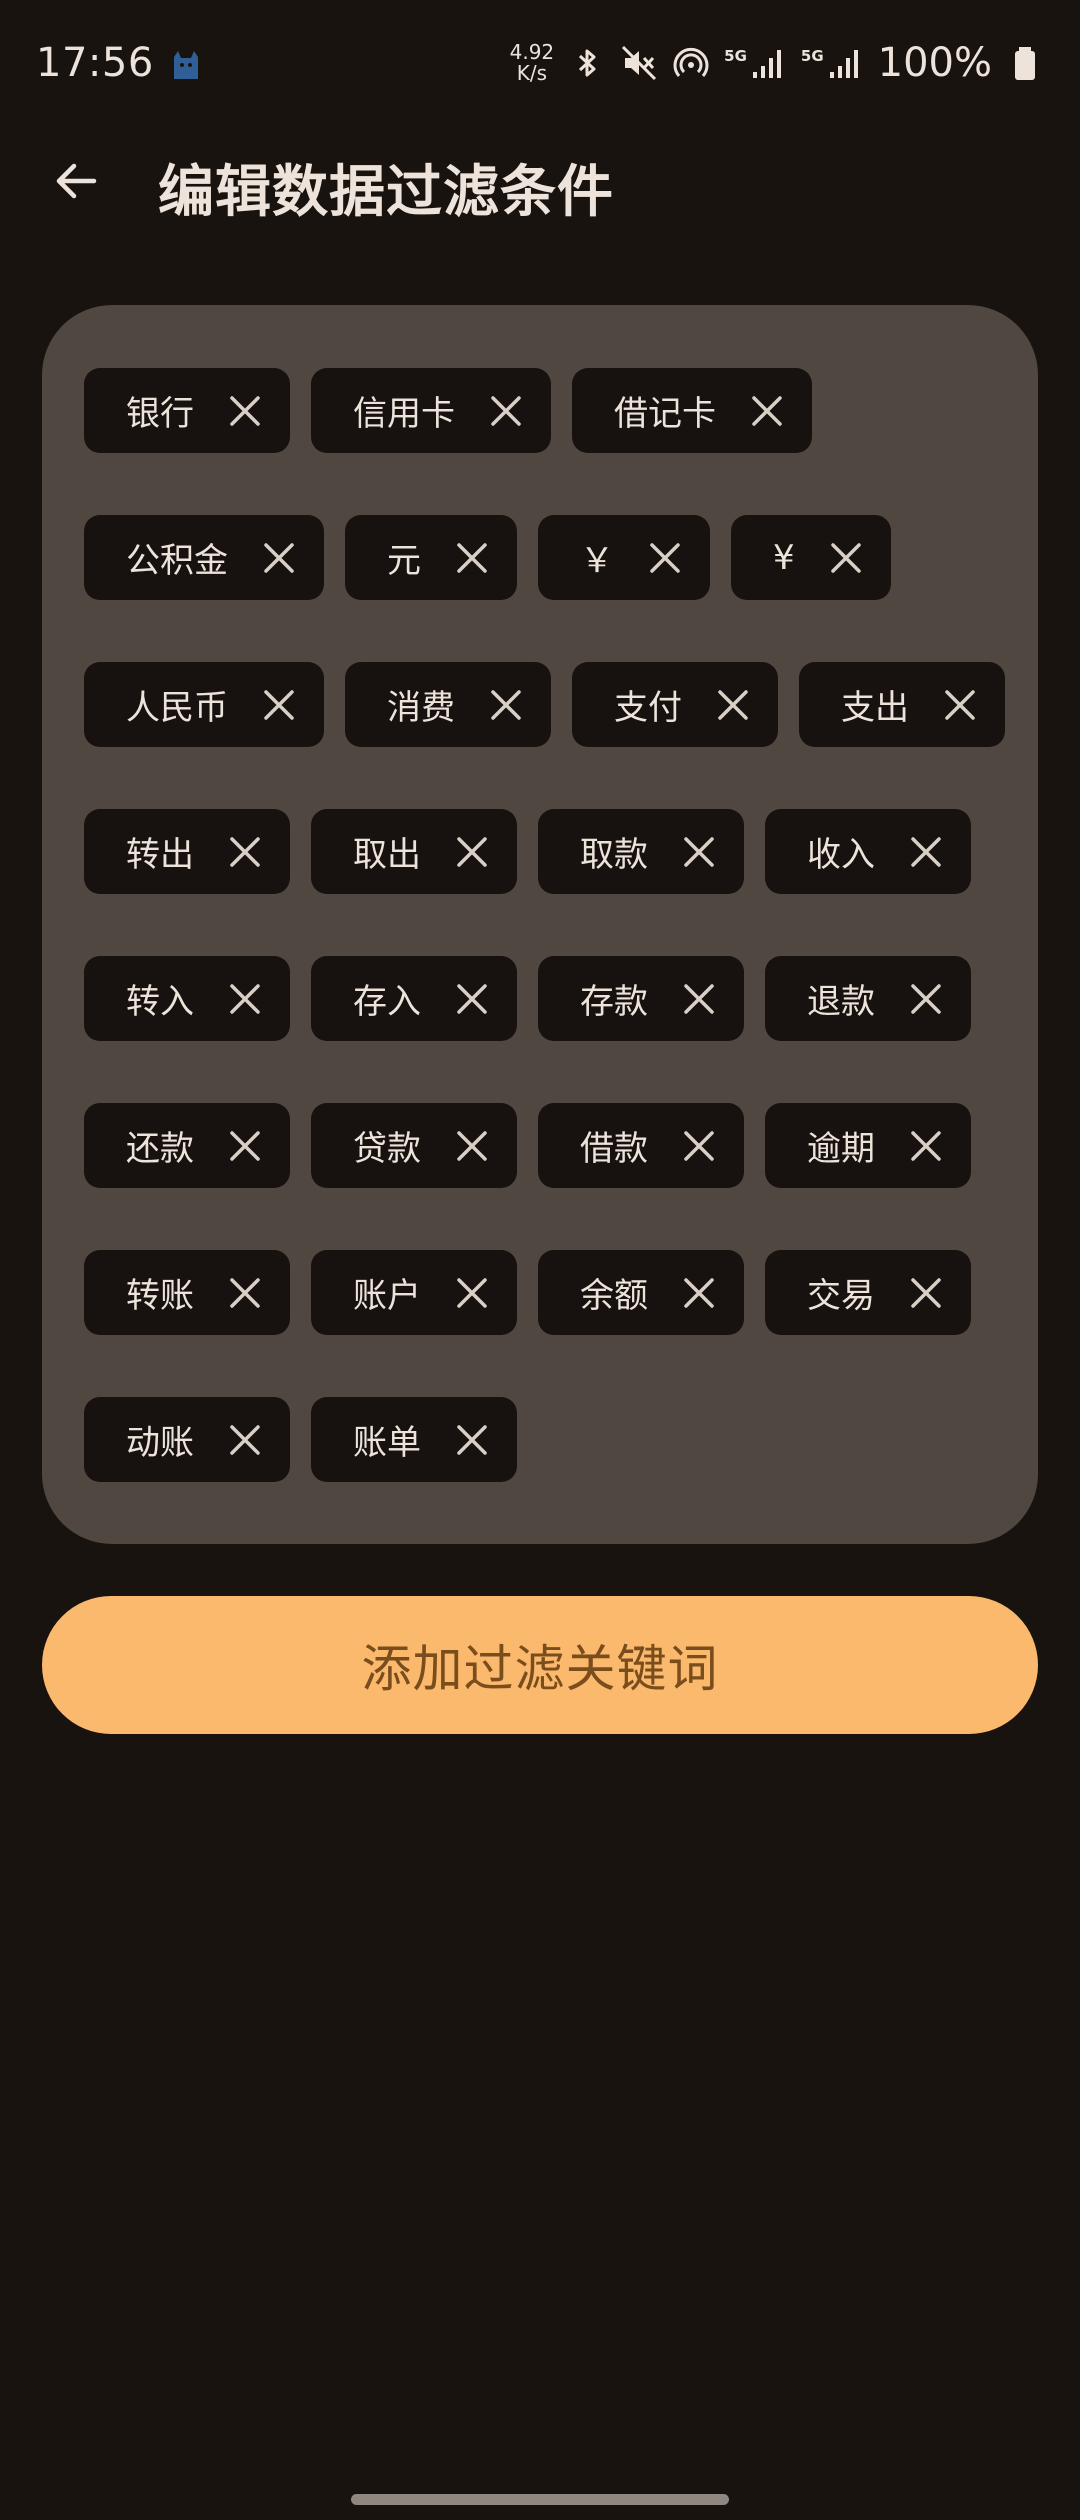 Image resolution: width=1080 pixels, height=2520 pixels. What do you see at coordinates (532, 72) in the screenshot?
I see `network-speed-unit: K/s` at bounding box center [532, 72].